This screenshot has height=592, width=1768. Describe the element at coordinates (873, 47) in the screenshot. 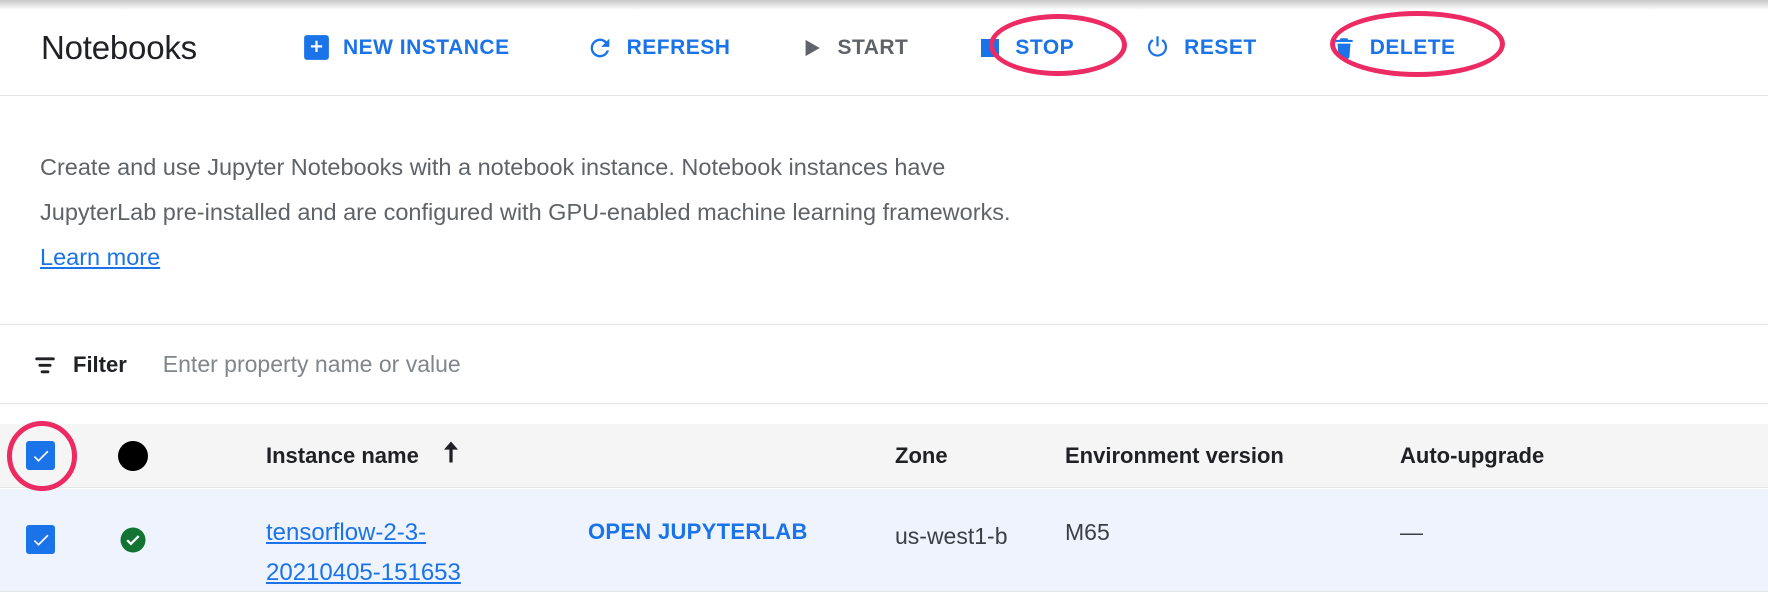

I see `start-label: START` at that location.